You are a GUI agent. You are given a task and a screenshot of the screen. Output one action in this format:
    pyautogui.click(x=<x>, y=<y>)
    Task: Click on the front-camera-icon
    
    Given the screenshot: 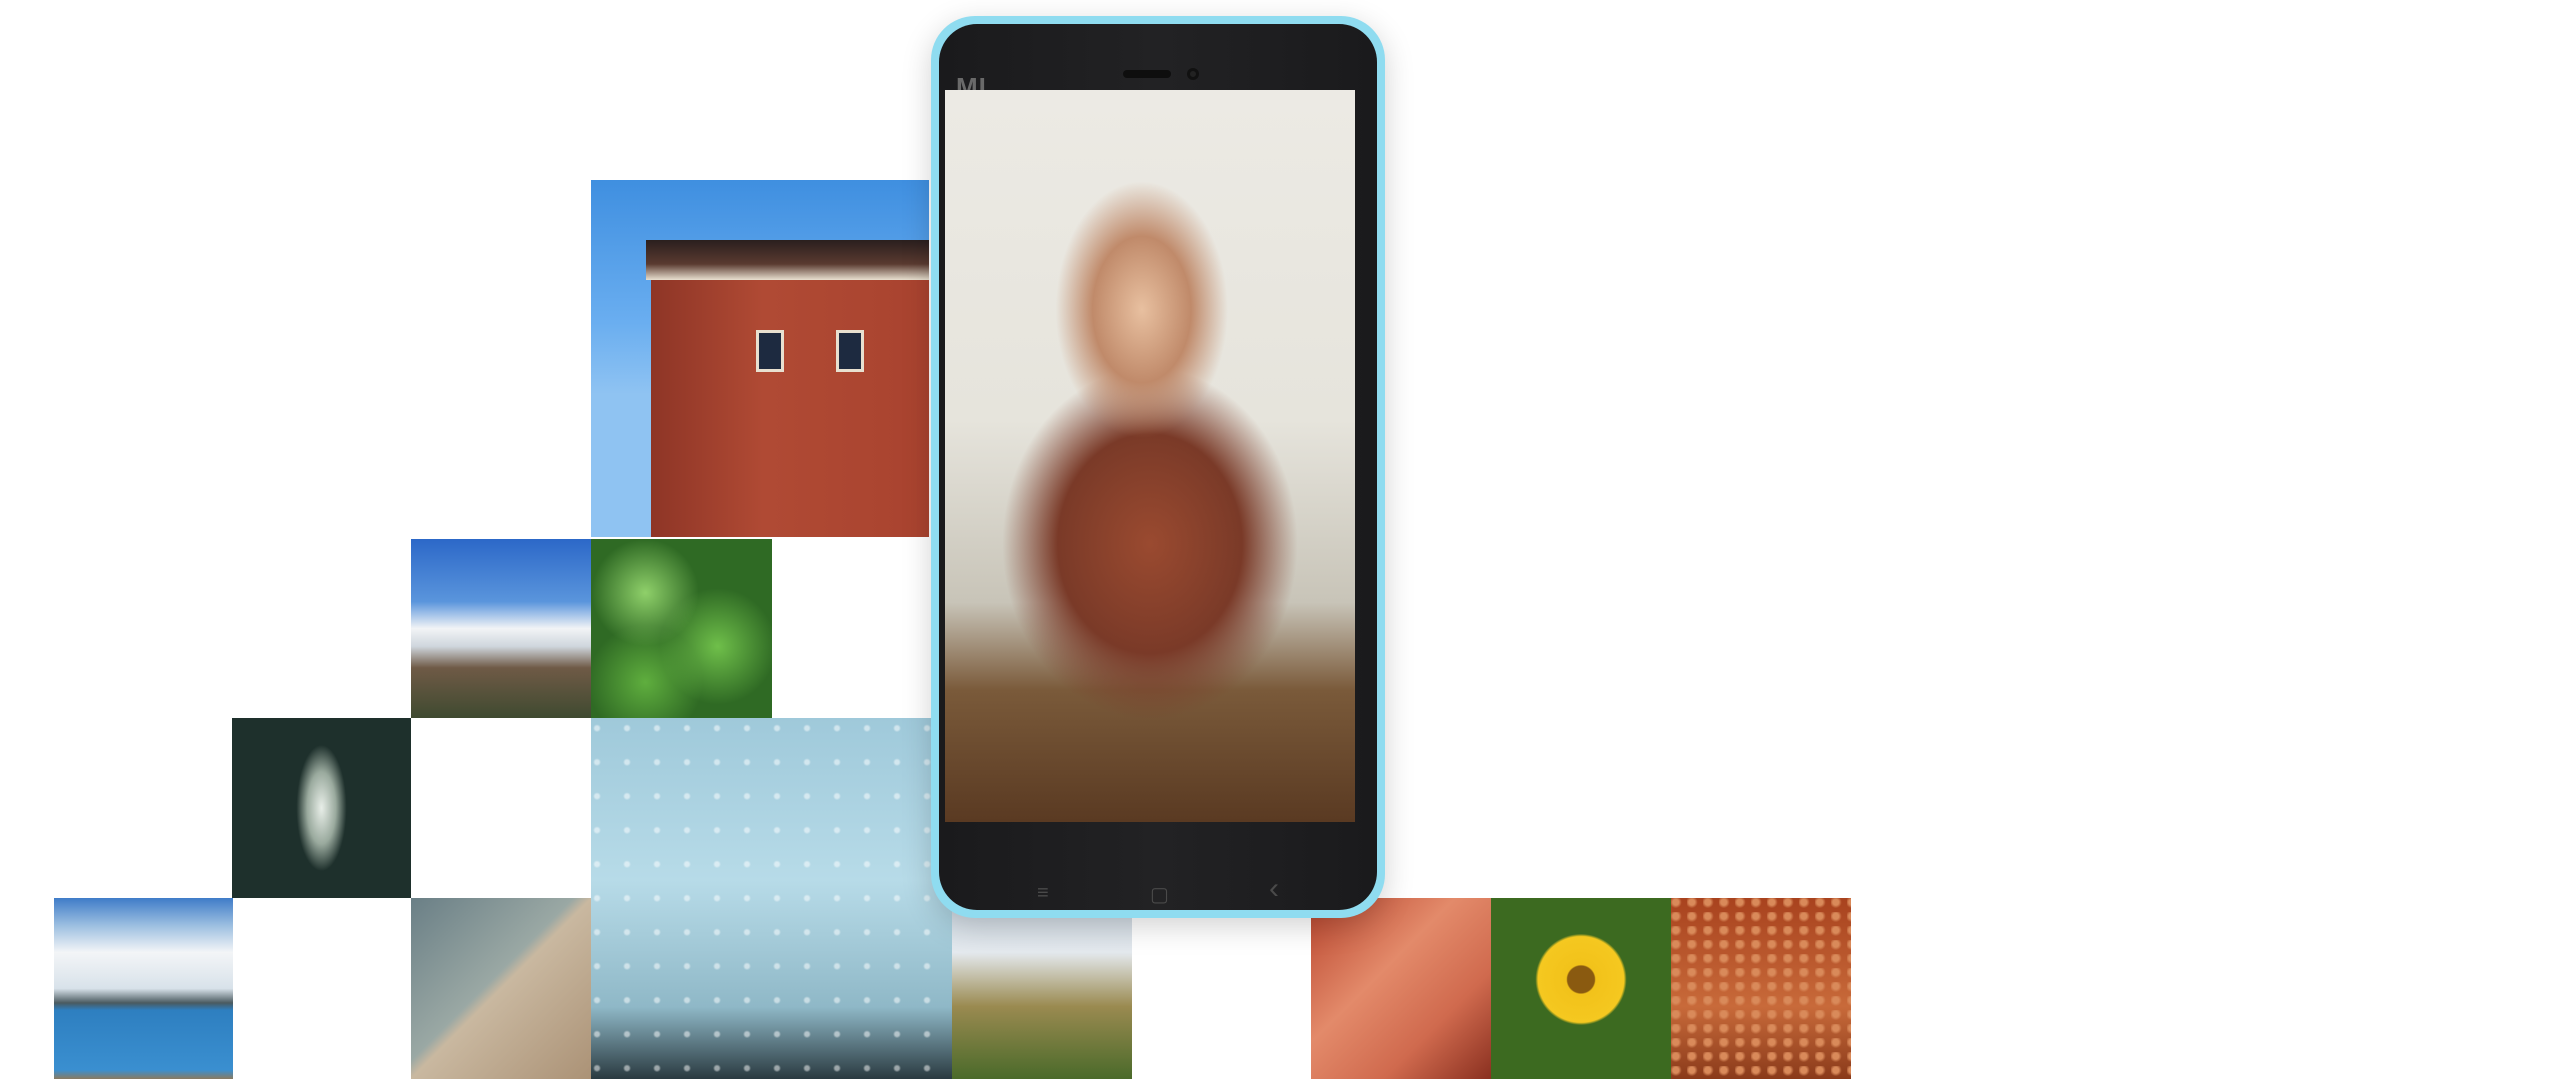 What is the action you would take?
    pyautogui.click(x=1193, y=74)
    